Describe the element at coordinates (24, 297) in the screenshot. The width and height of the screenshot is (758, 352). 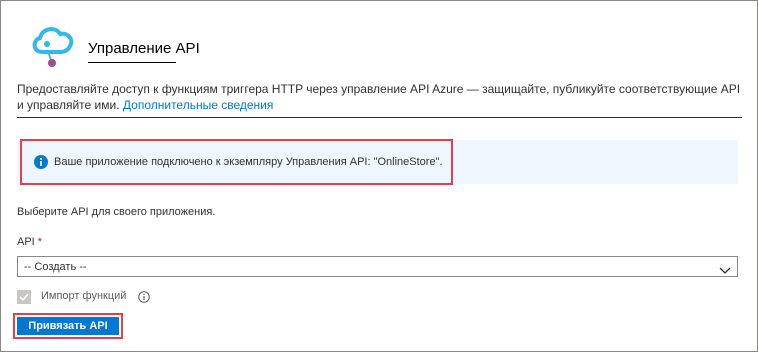
I see `import-functions-checkbox` at that location.